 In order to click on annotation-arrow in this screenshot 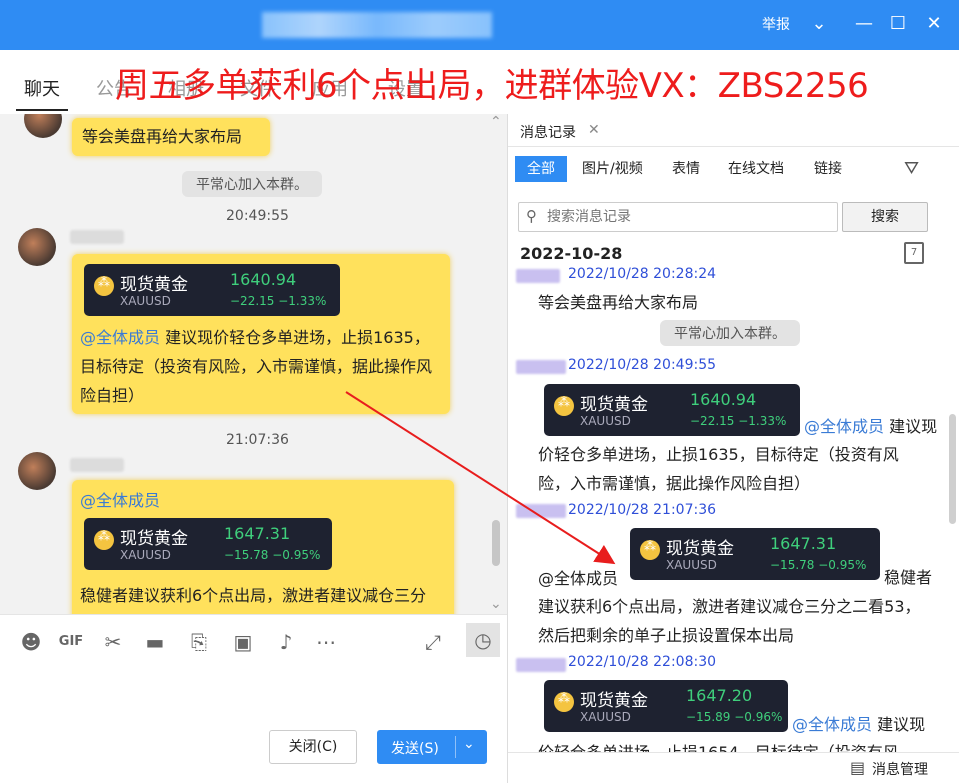, I will do `click(480, 478)`.